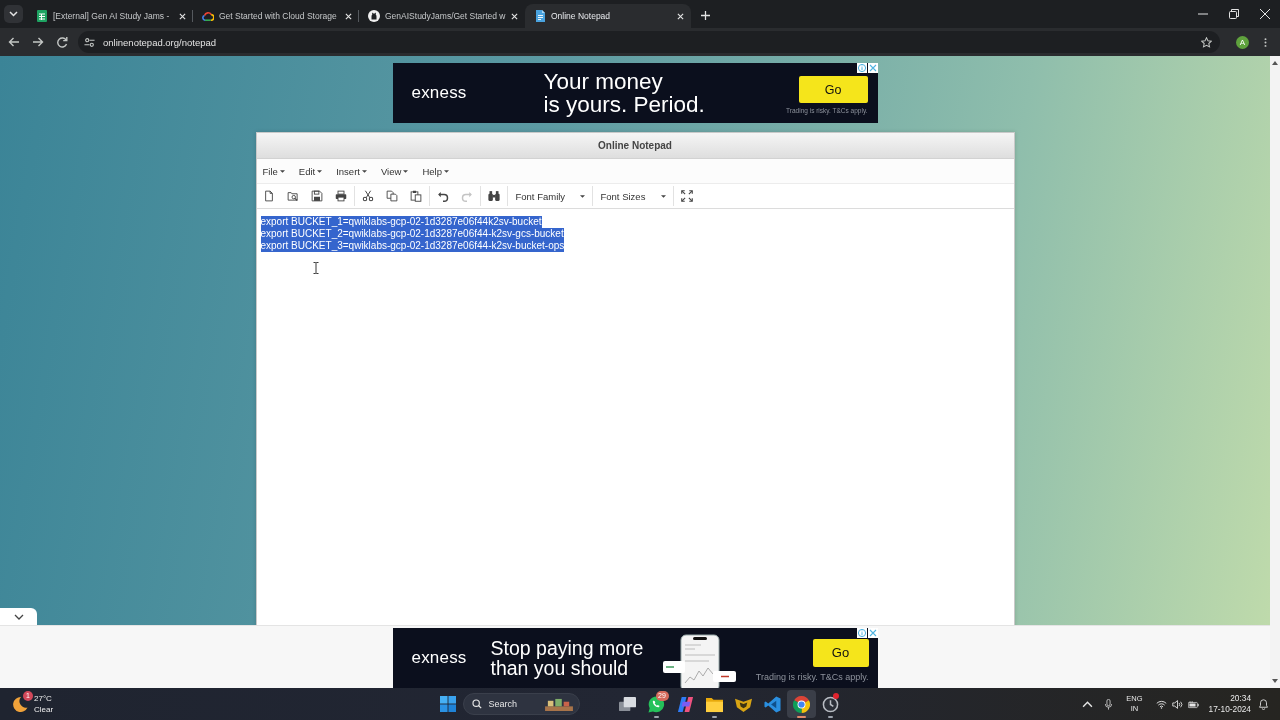  I want to click on bookmark-star-icon, so click(1206, 42).